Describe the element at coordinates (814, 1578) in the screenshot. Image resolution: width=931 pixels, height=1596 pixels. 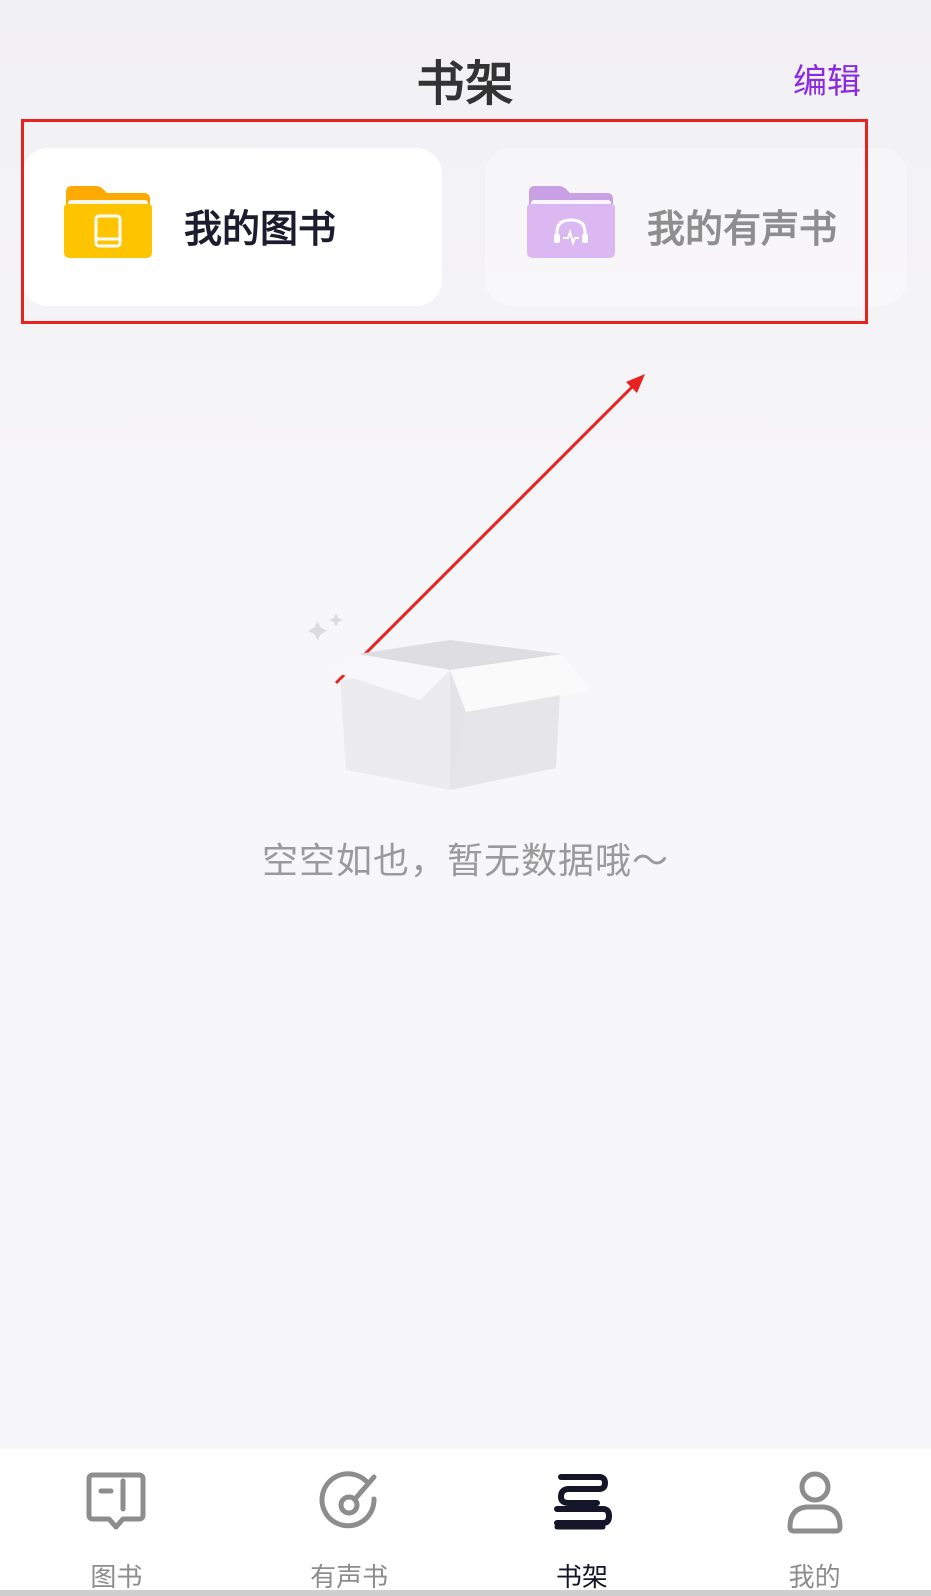
I see `tab-label-profile: 我的` at that location.